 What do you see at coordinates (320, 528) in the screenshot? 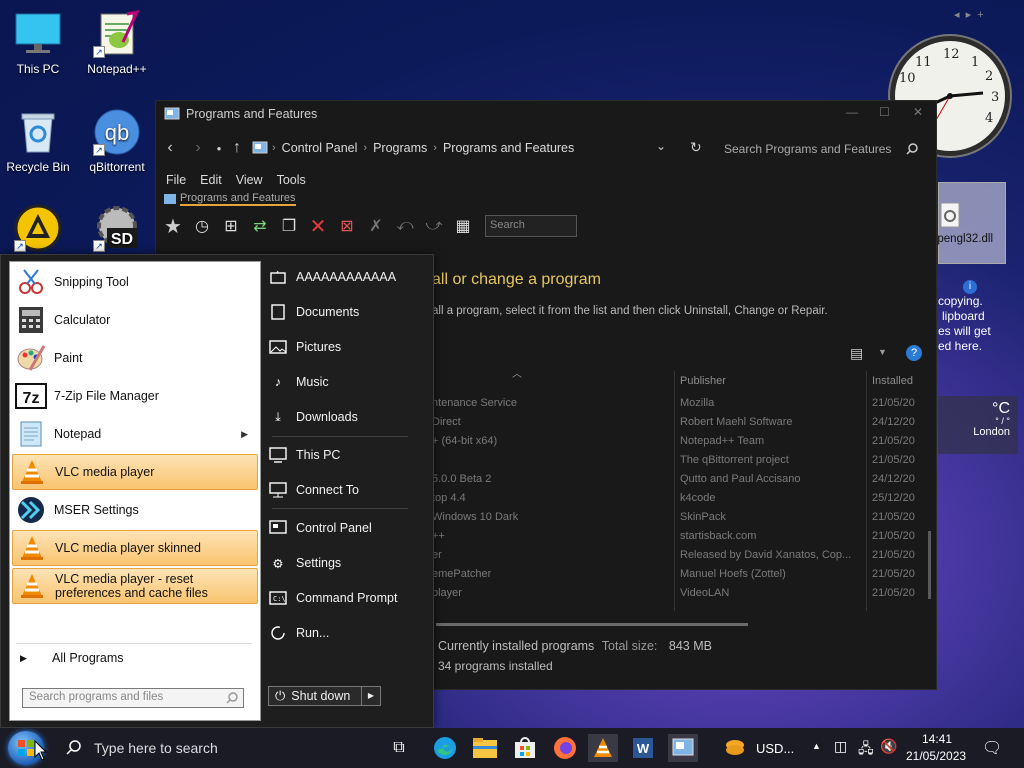
I see `start-control-panel: Control Panel` at bounding box center [320, 528].